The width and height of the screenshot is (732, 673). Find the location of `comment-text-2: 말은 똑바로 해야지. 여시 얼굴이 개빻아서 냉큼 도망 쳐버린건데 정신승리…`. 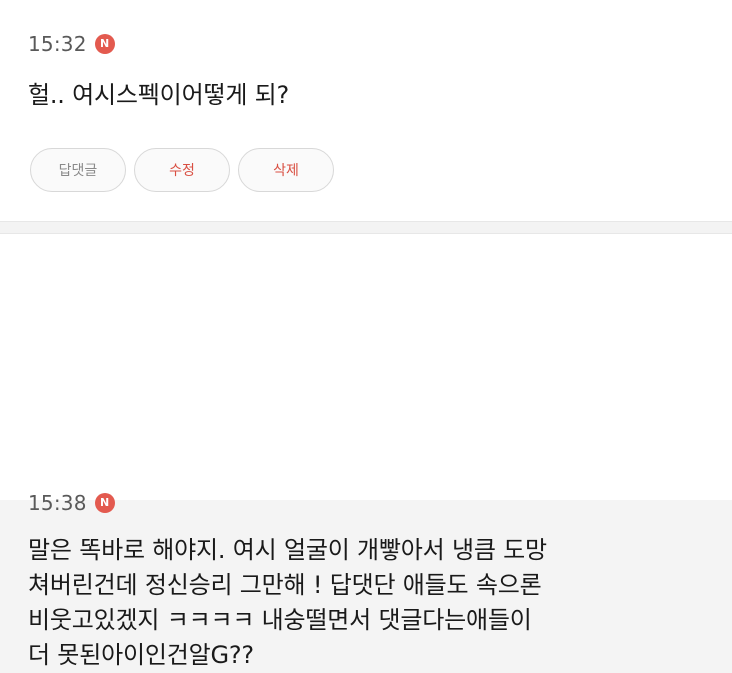

comment-text-2: 말은 똑바로 해야지. 여시 얼굴이 개빻아서 냉큼 도망 쳐버린건데 정신승리… is located at coordinates (287, 602).